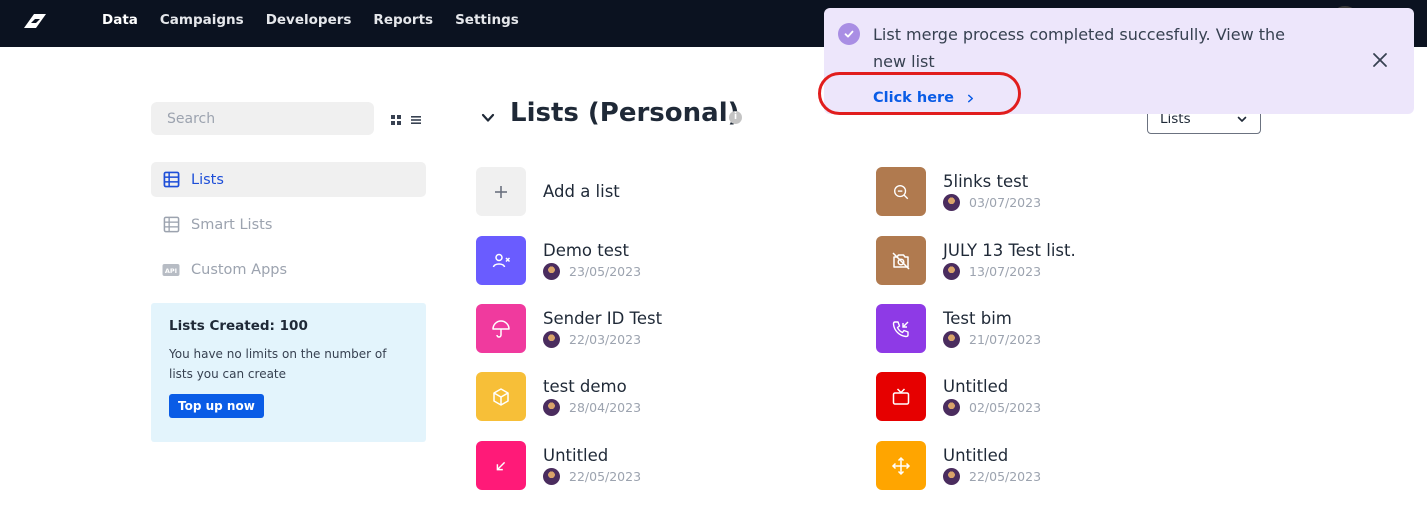 The width and height of the screenshot is (1427, 509). Describe the element at coordinates (605, 271) in the screenshot. I see `list-date: 23/05/2023` at that location.